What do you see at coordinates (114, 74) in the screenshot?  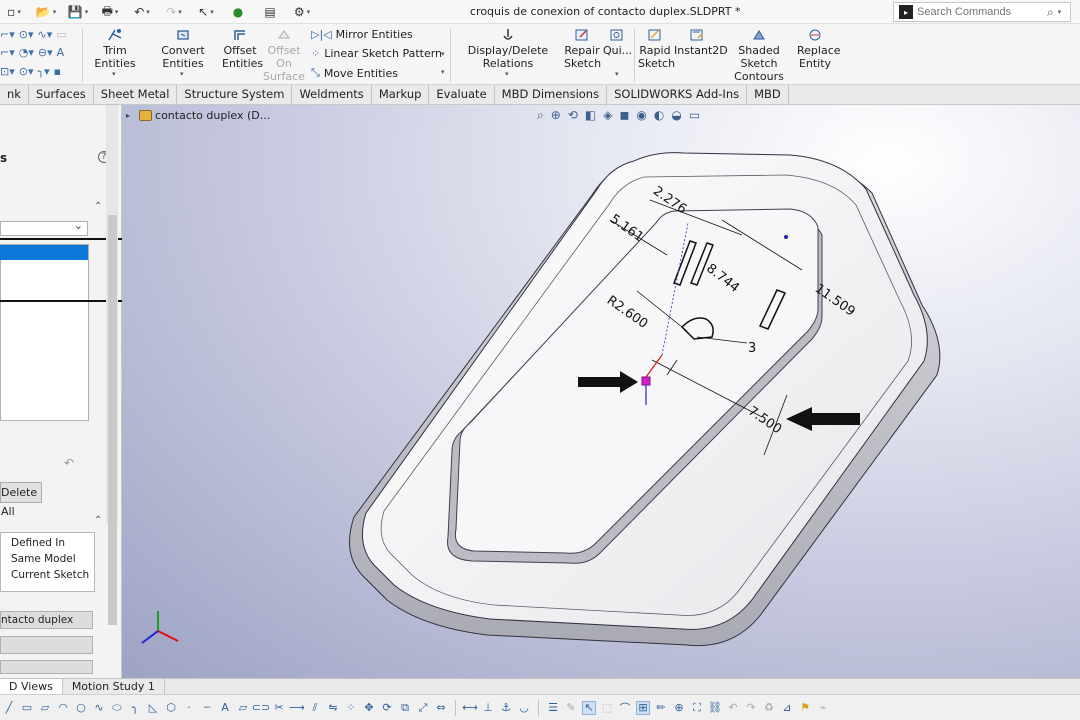 I see `trim-dropdown-icon: ▾` at bounding box center [114, 74].